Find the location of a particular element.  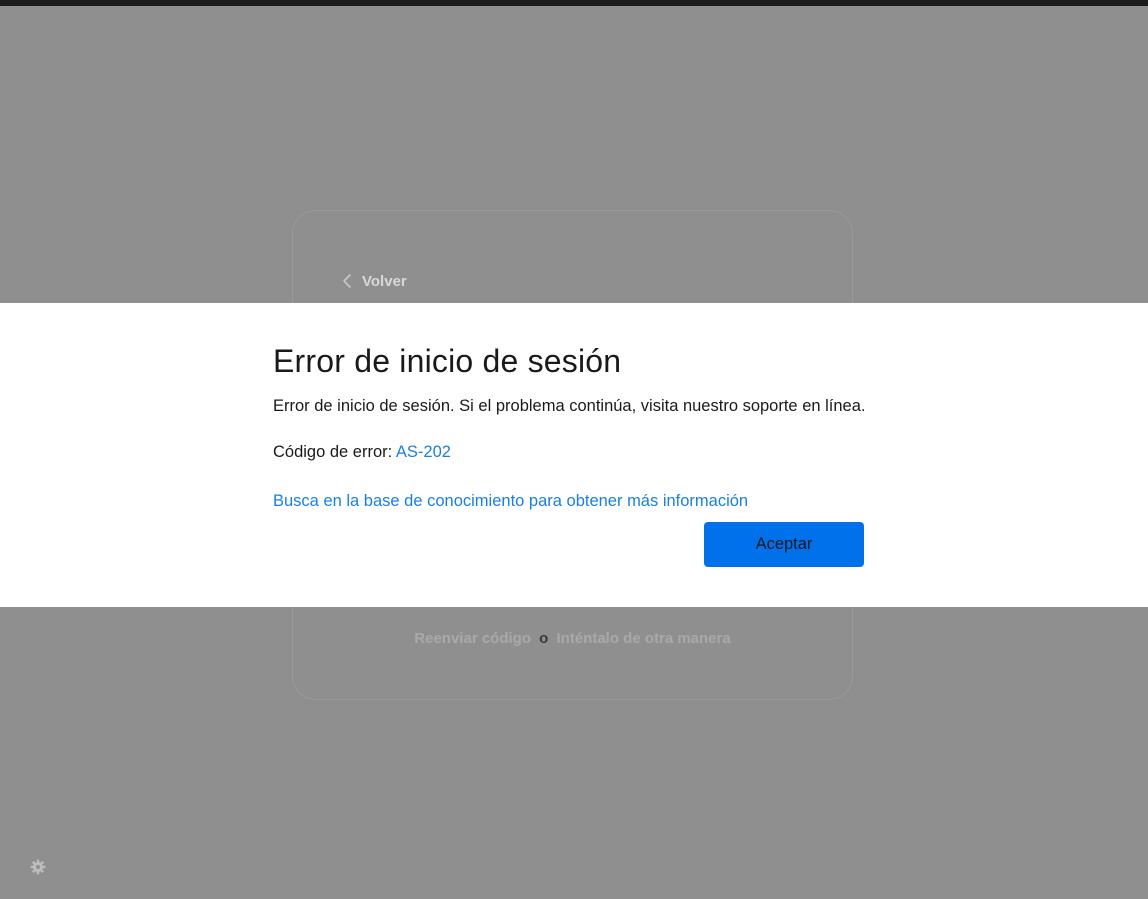

error-code-label: Código de error: is located at coordinates (333, 452).